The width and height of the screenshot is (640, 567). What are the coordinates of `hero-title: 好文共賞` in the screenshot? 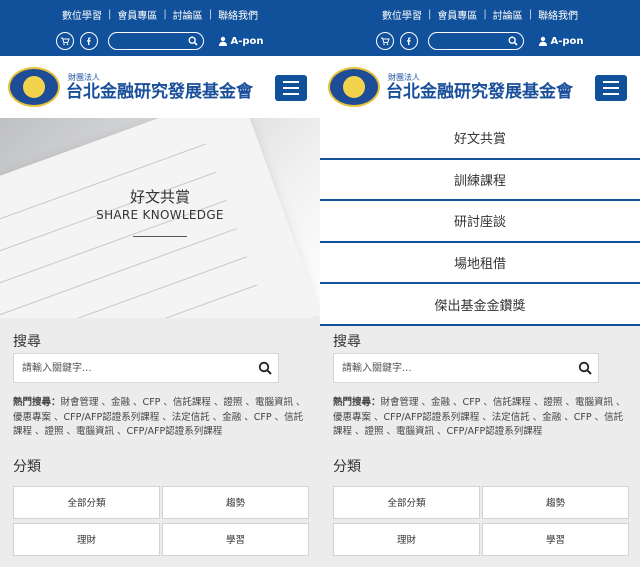 It's located at (159, 197).